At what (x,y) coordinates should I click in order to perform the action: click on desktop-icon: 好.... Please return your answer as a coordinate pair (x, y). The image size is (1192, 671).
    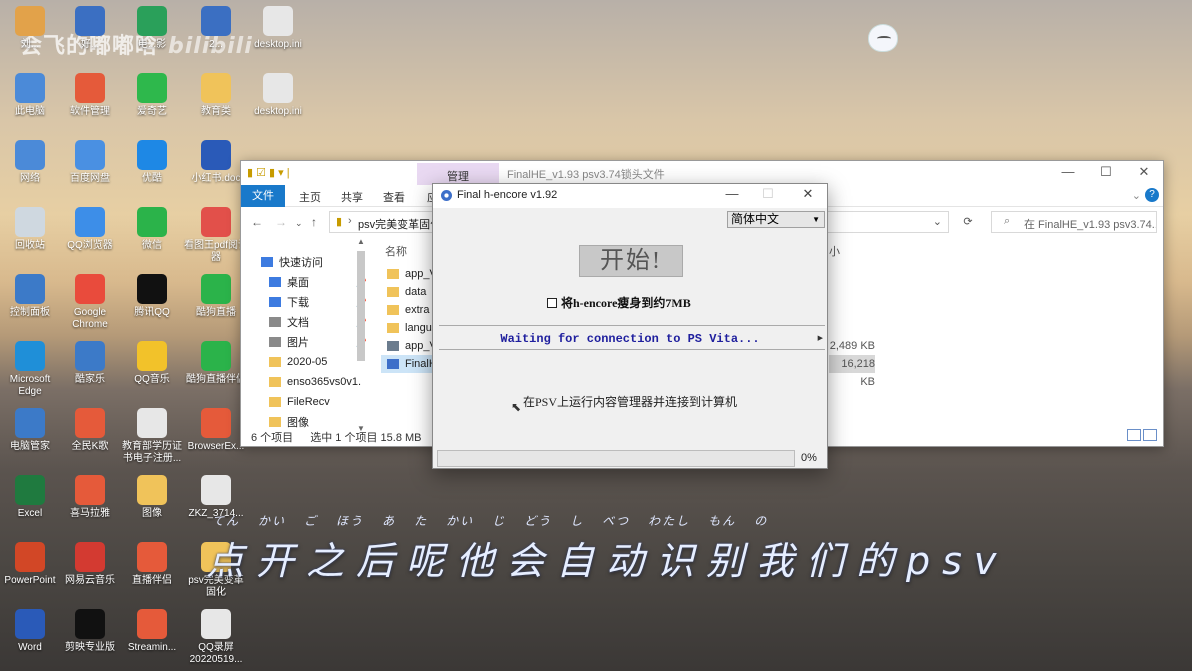
    Looking at the image, I should click on (90, 28).